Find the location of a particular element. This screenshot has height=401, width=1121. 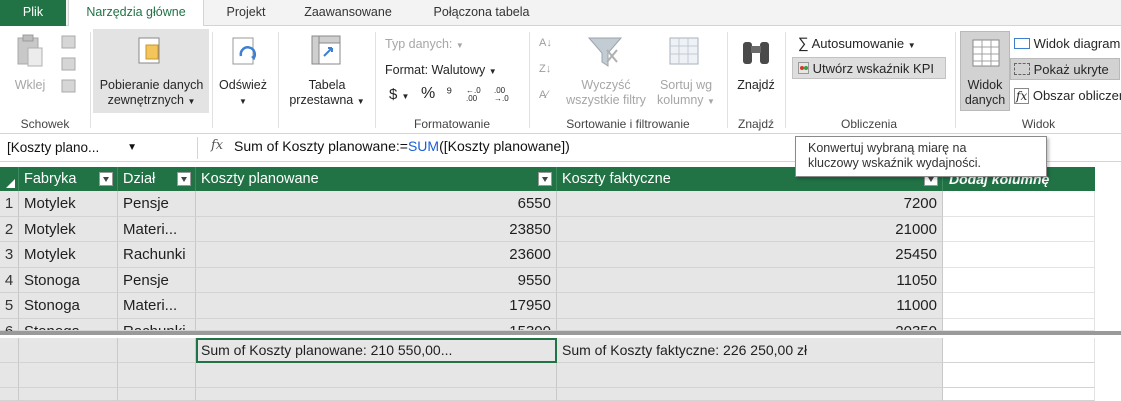

autosum-button: ∑ Autosumowanie ▼ is located at coordinates (857, 43).